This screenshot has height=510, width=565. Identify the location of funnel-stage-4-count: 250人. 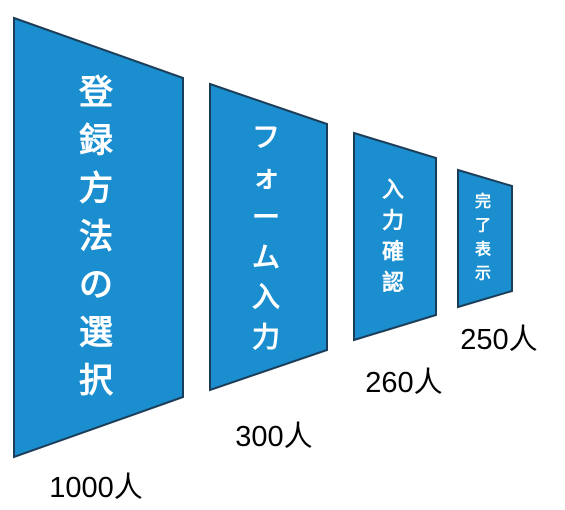
(498, 340).